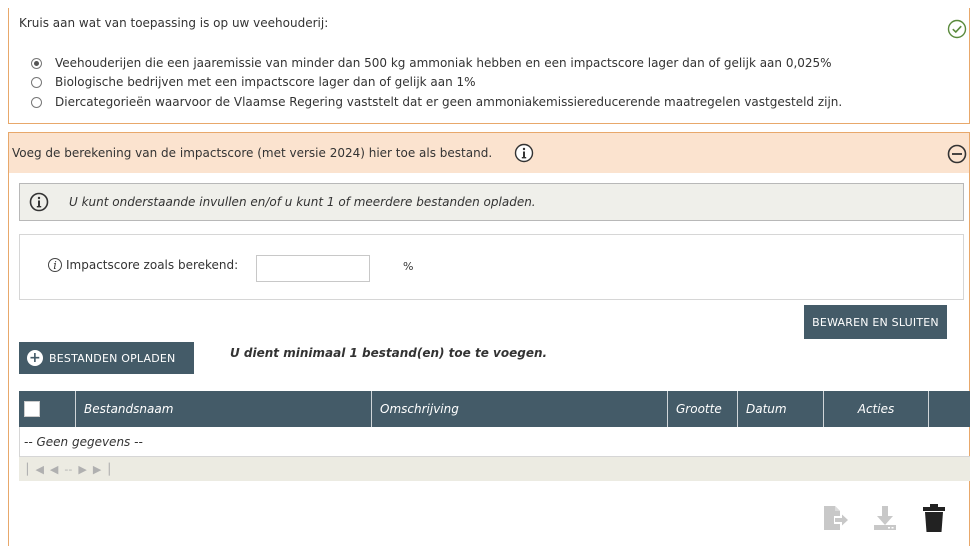 The height and width of the screenshot is (546, 970). I want to click on column-header-acties: Acties, so click(876, 409).